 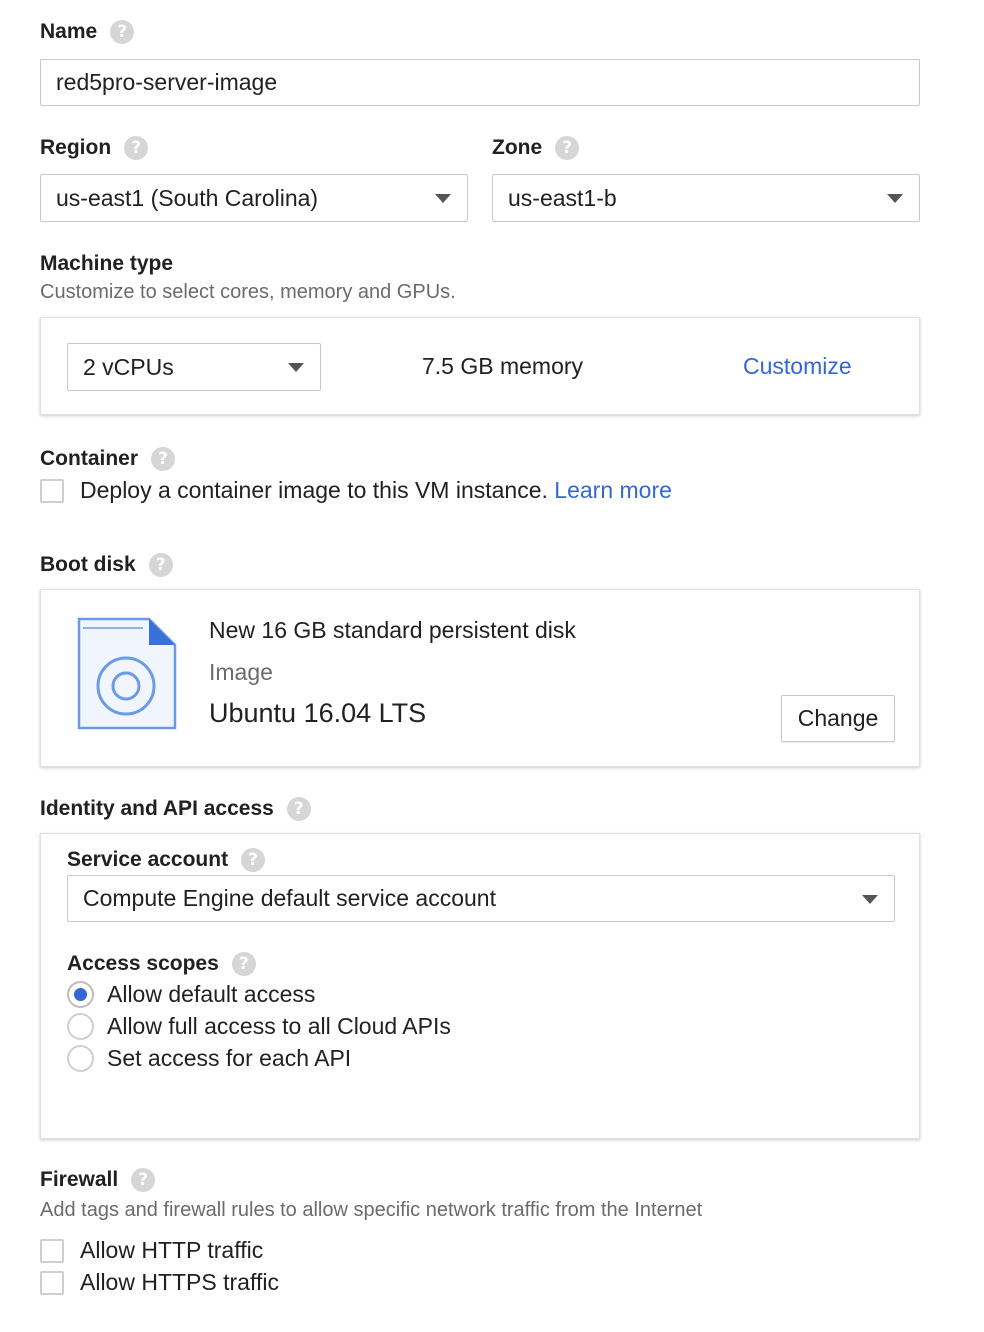 What do you see at coordinates (706, 198) in the screenshot?
I see `zone-select: us-east1-b` at bounding box center [706, 198].